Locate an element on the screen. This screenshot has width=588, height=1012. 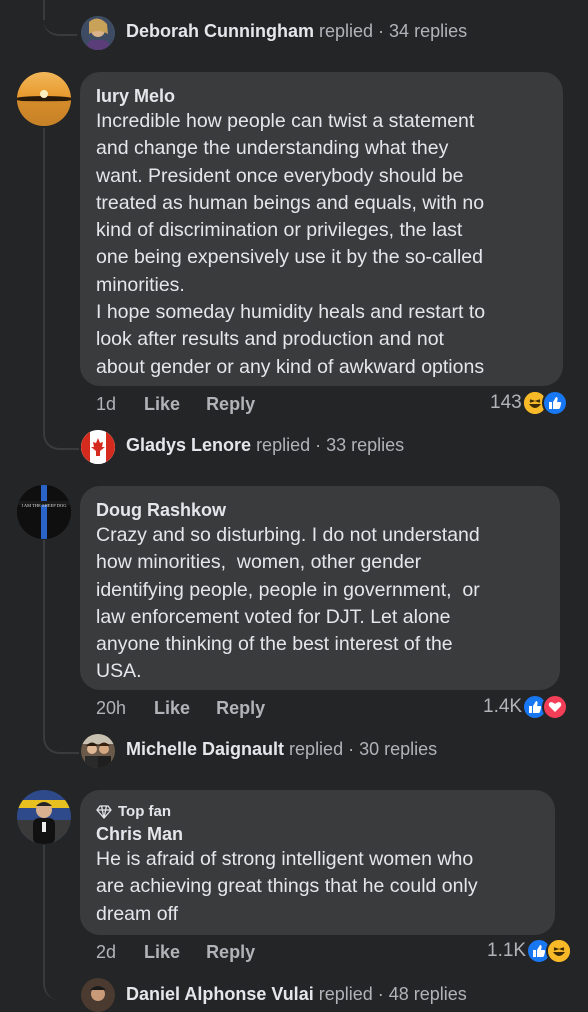
comment-actions: 1d Like Reply is located at coordinates (188, 404).